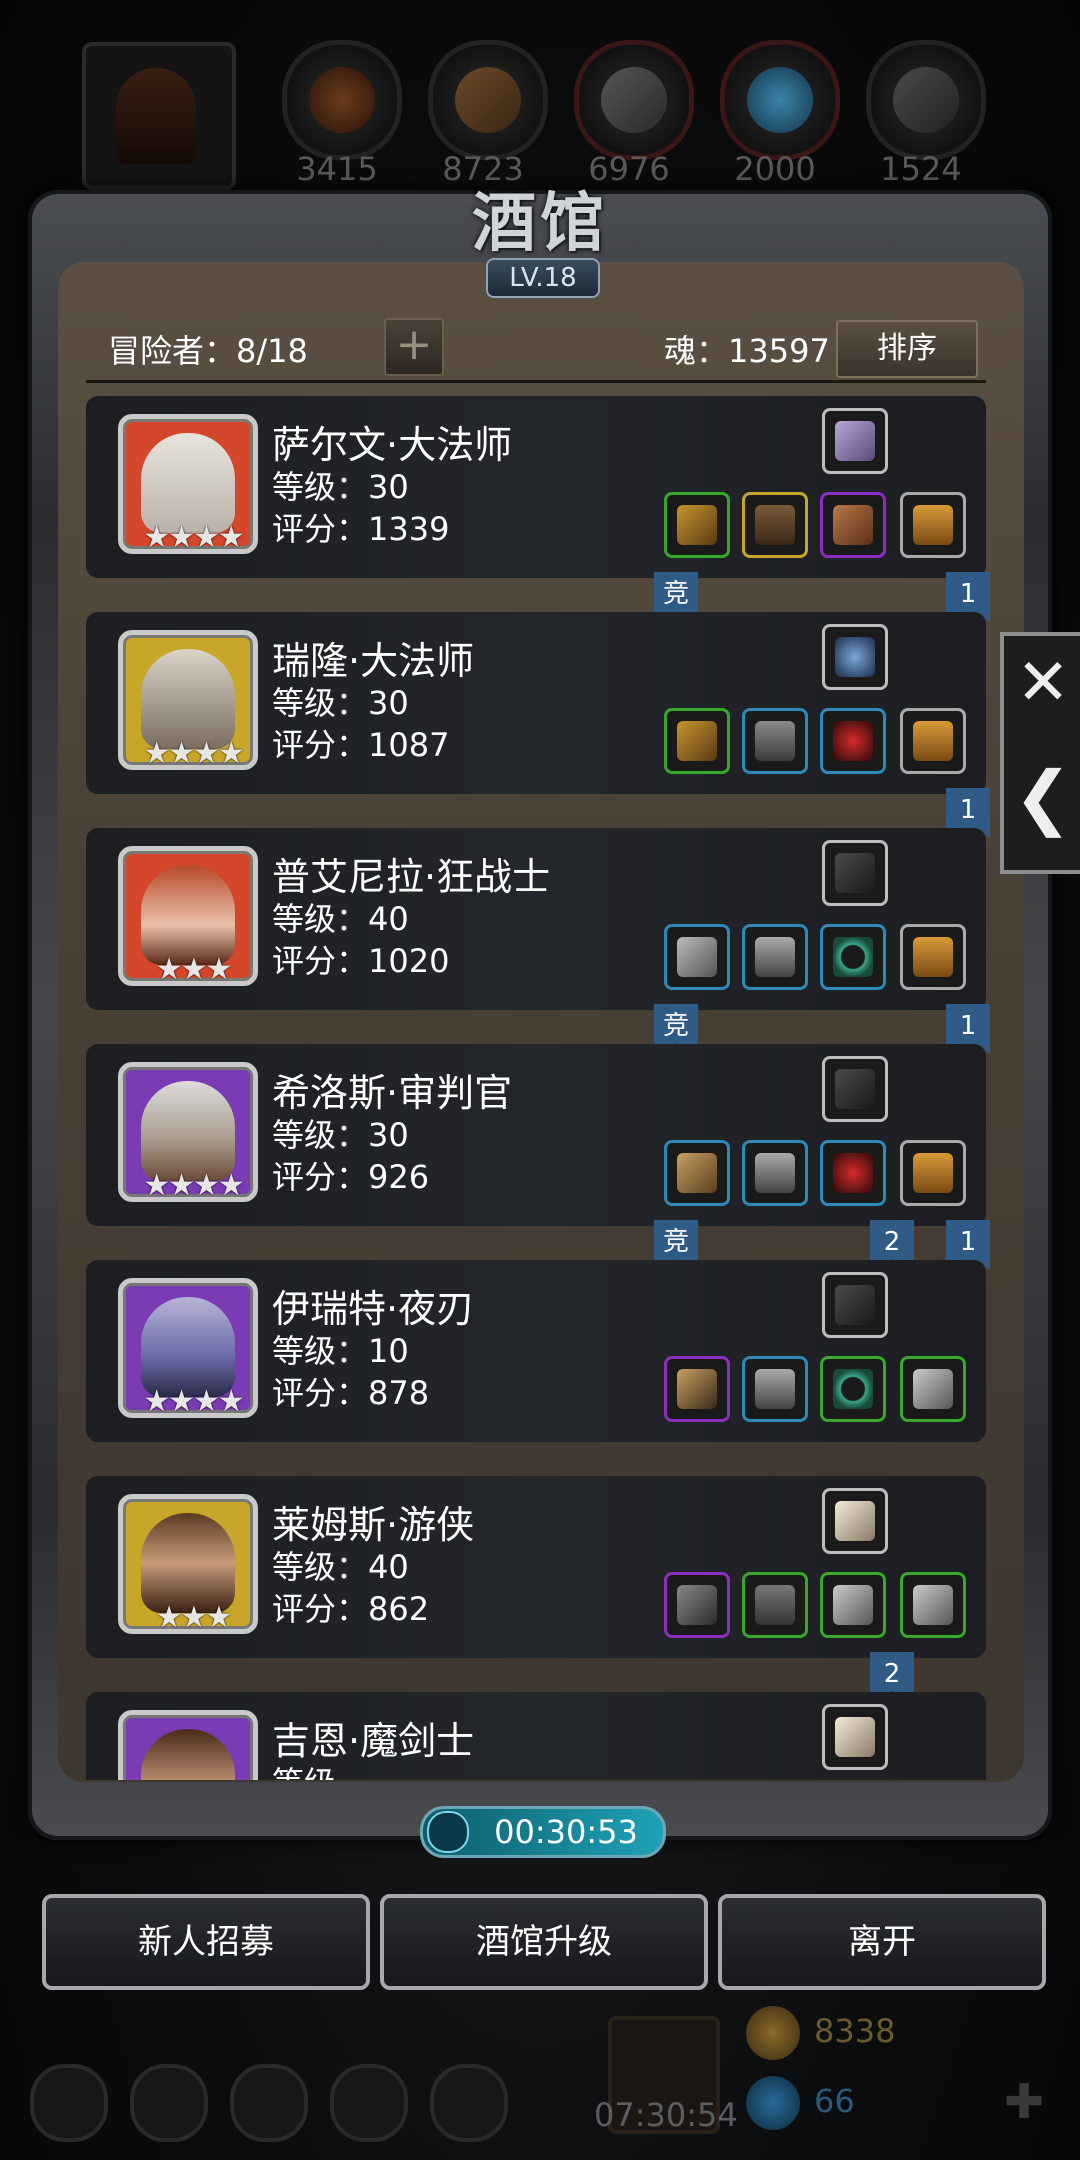  Describe the element at coordinates (169, 2103) in the screenshot. I see `achievement-icon` at that location.